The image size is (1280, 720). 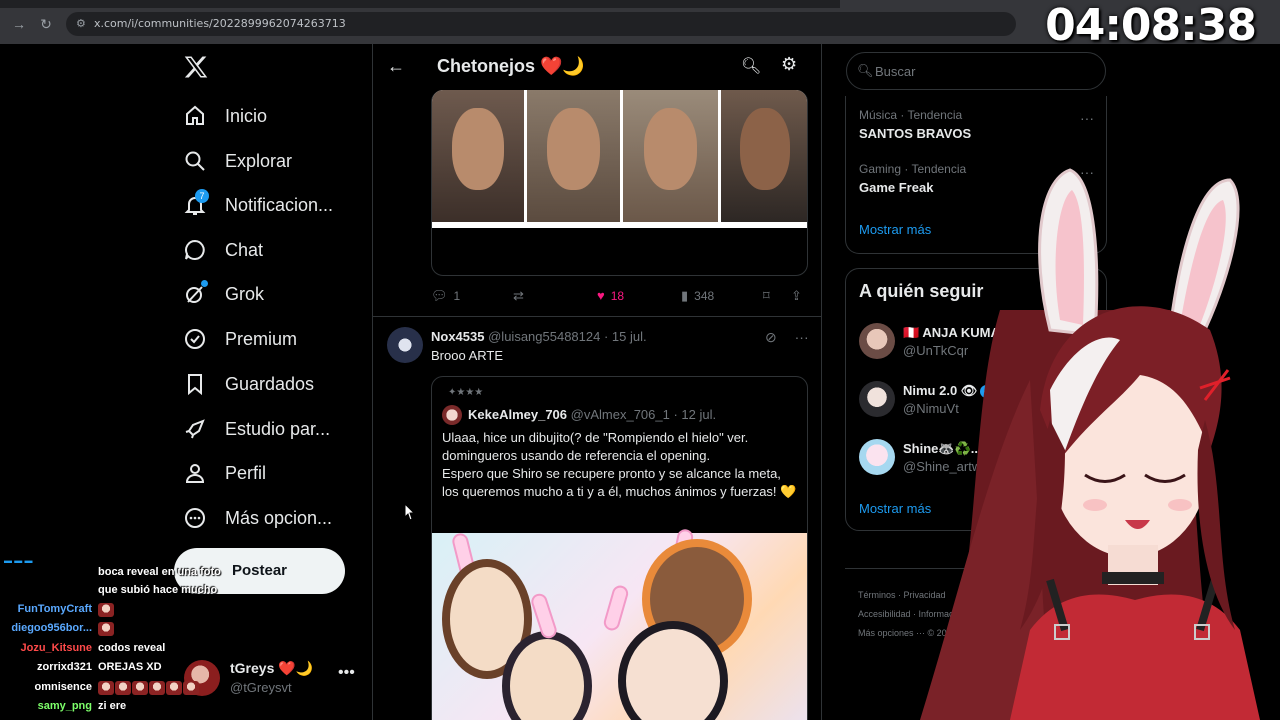 I want to click on chat-username: zorrixd321, so click(x=64, y=667).